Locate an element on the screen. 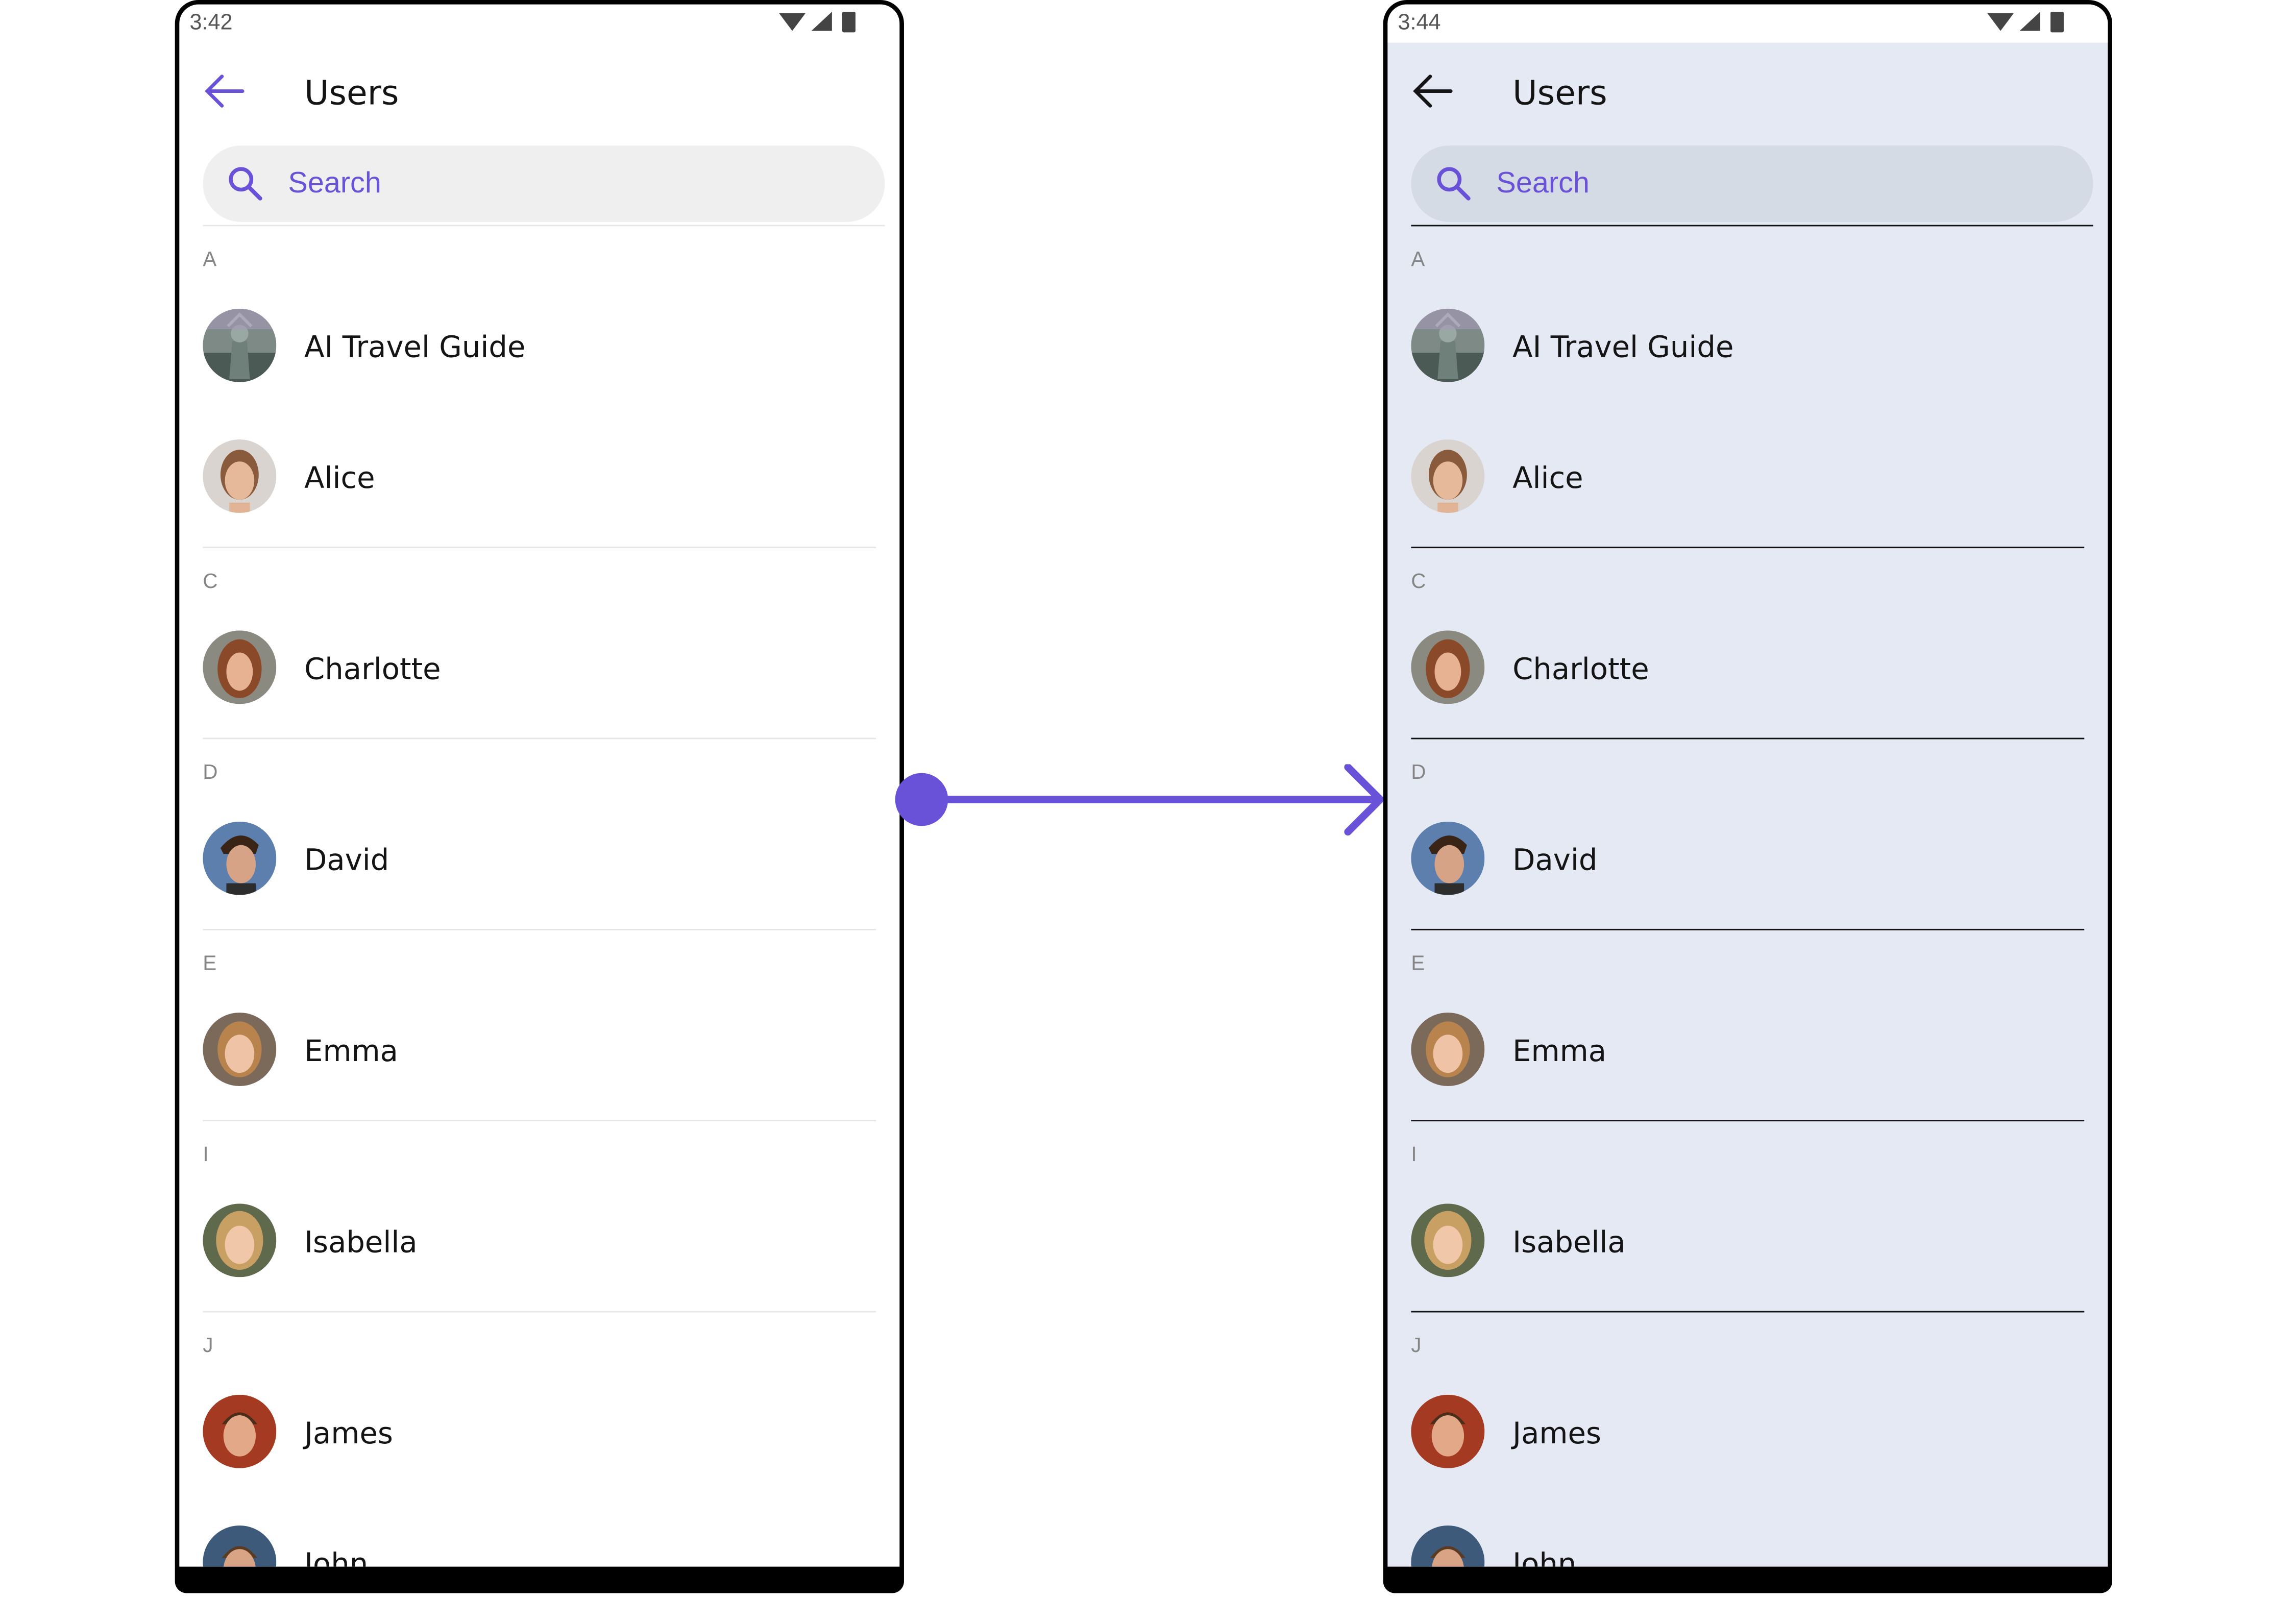 Image resolution: width=2296 pixels, height=1599 pixels. status-time: 3:44 is located at coordinates (1419, 23).